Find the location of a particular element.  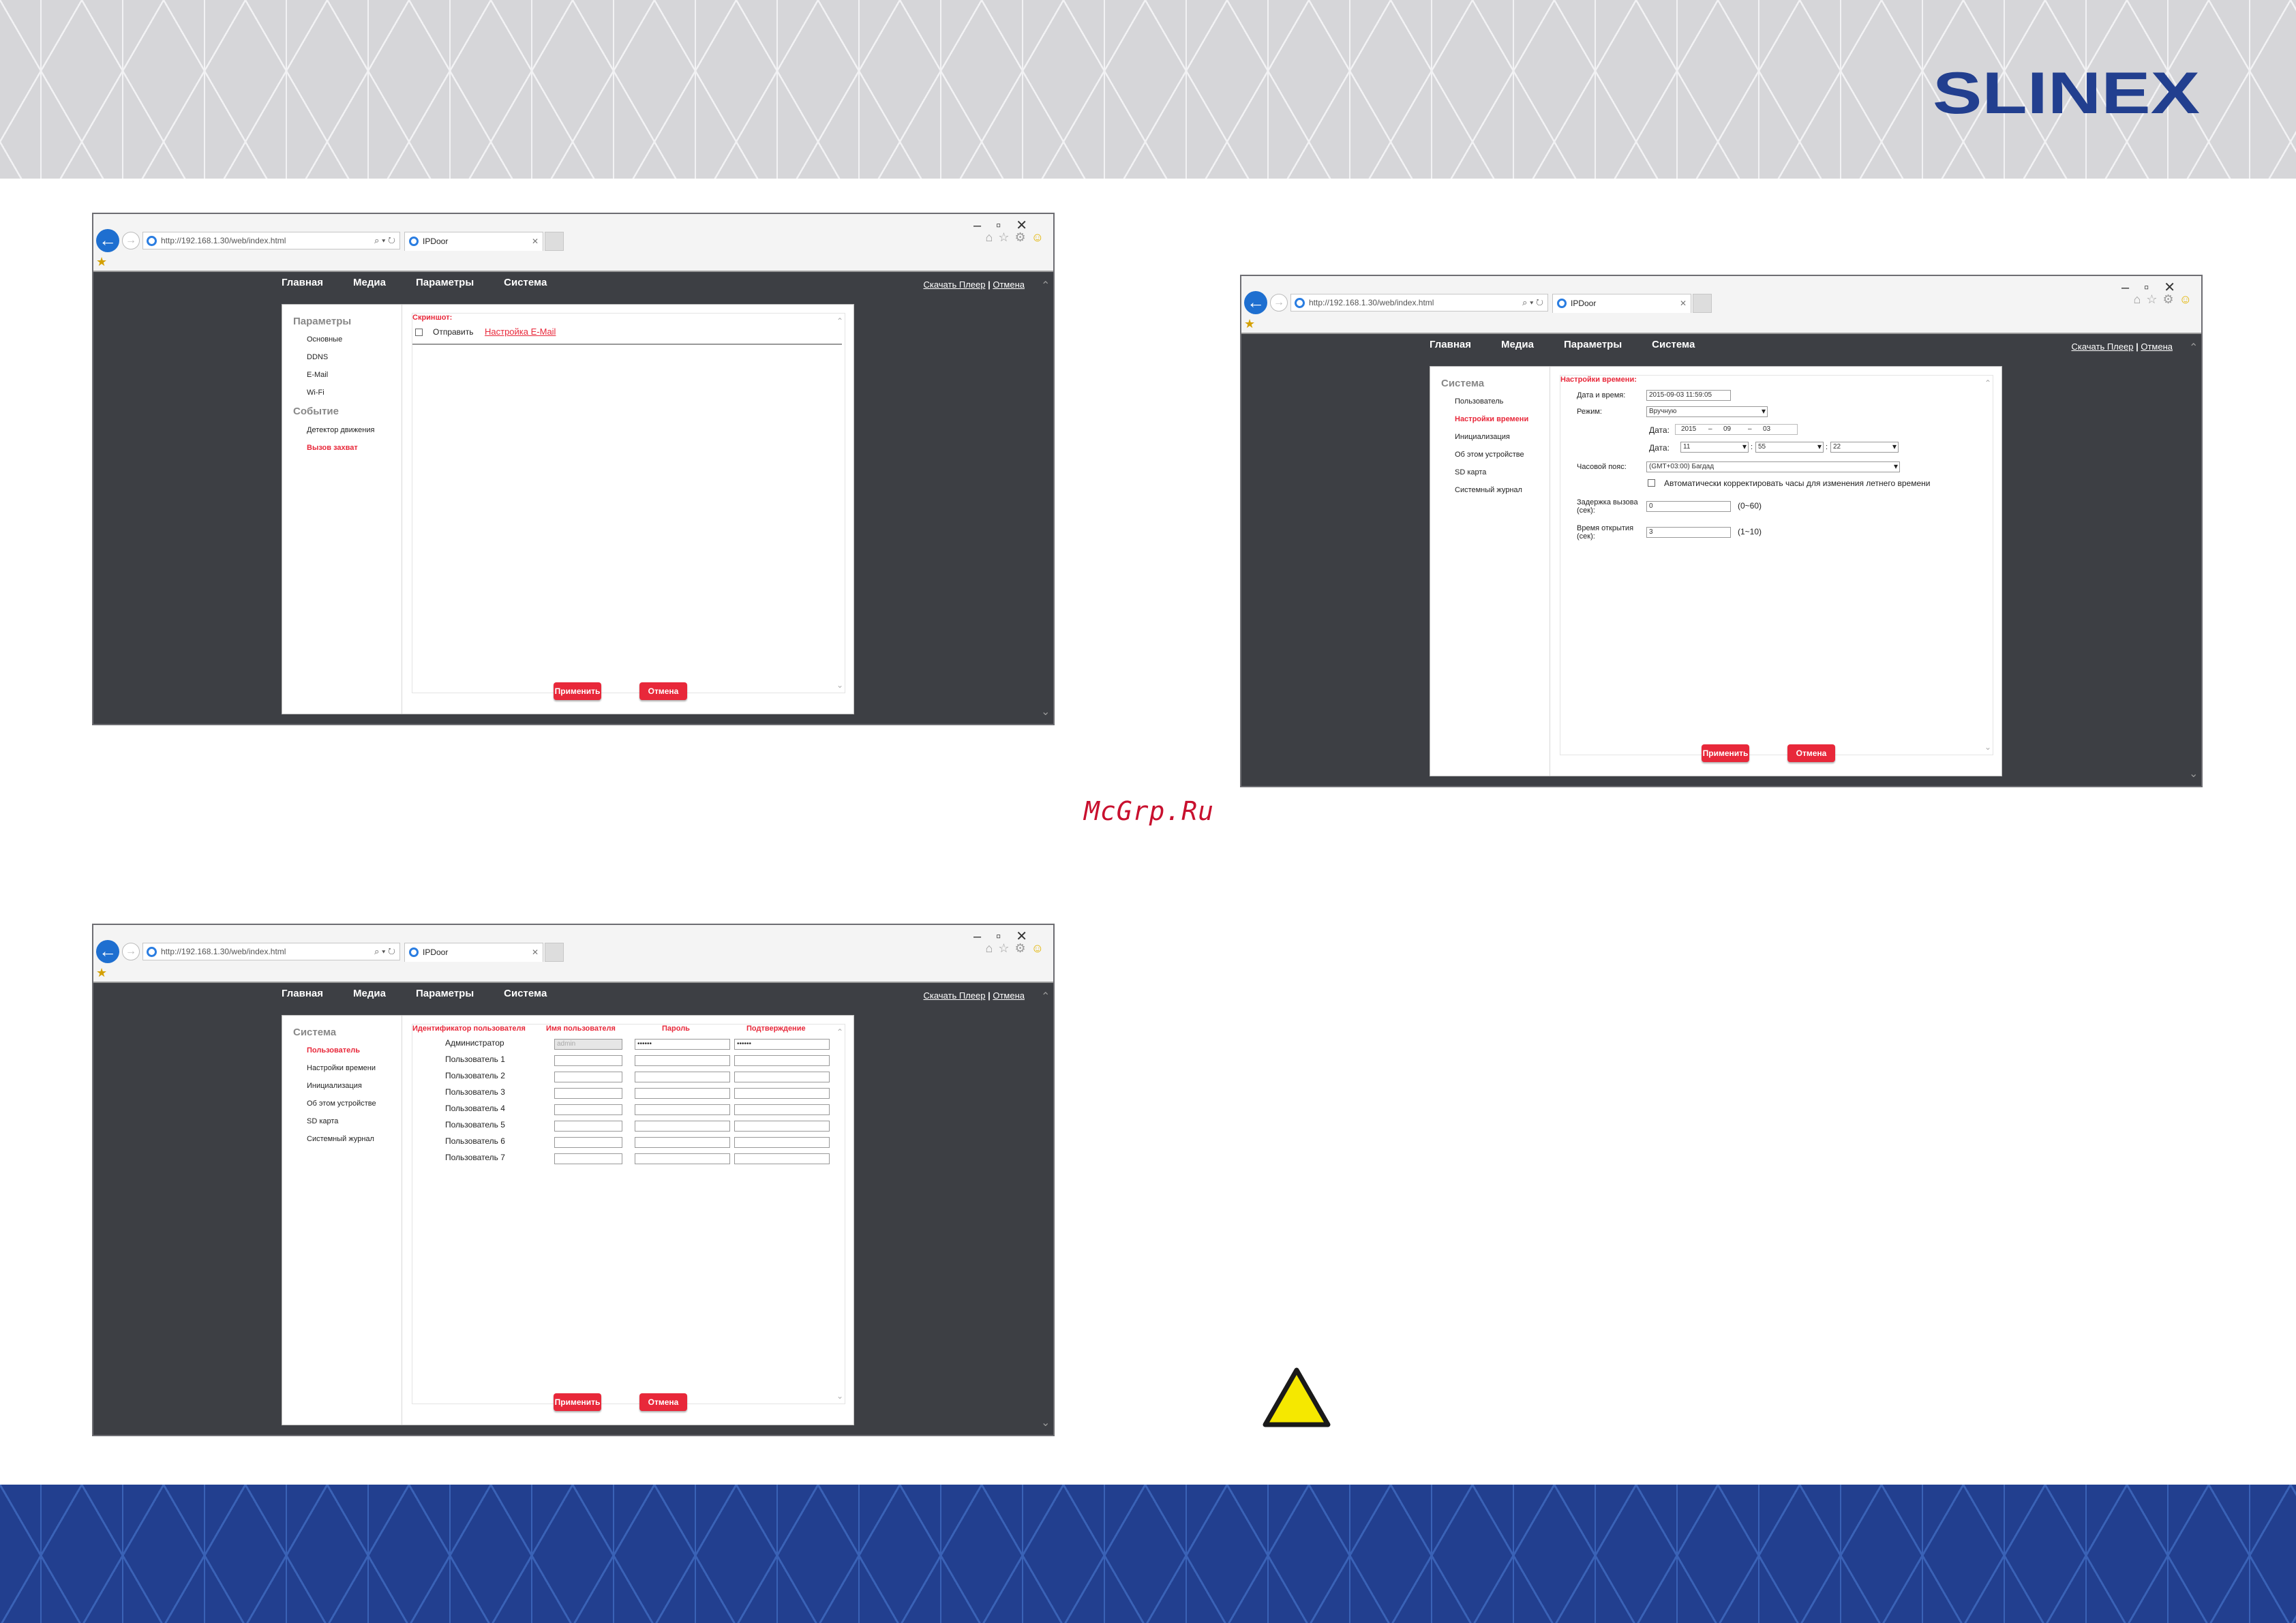

call-delay-field: 0 is located at coordinates (1688, 506).